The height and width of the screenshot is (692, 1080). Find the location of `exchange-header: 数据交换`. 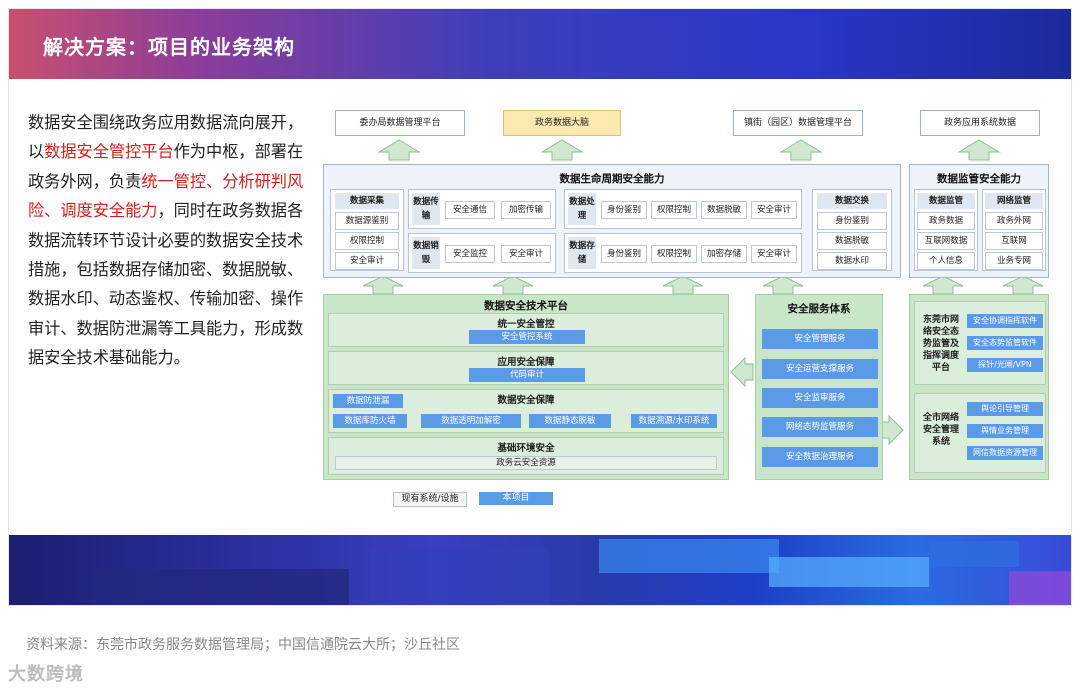

exchange-header: 数据交换 is located at coordinates (852, 201).